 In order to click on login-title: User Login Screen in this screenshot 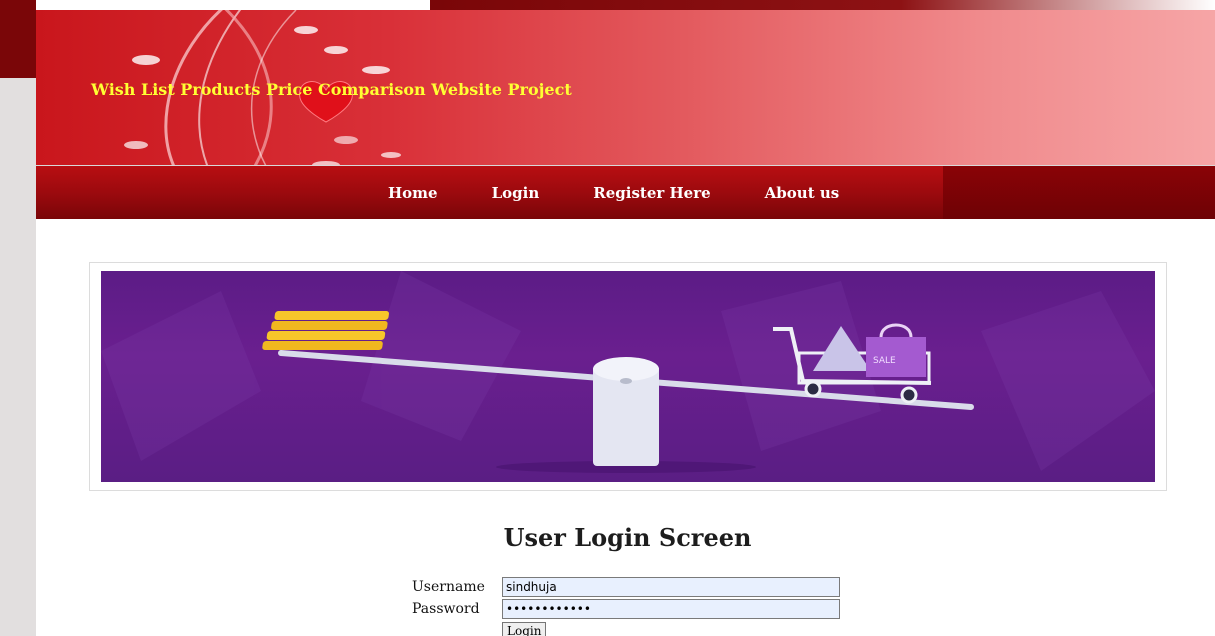, I will do `click(627, 537)`.